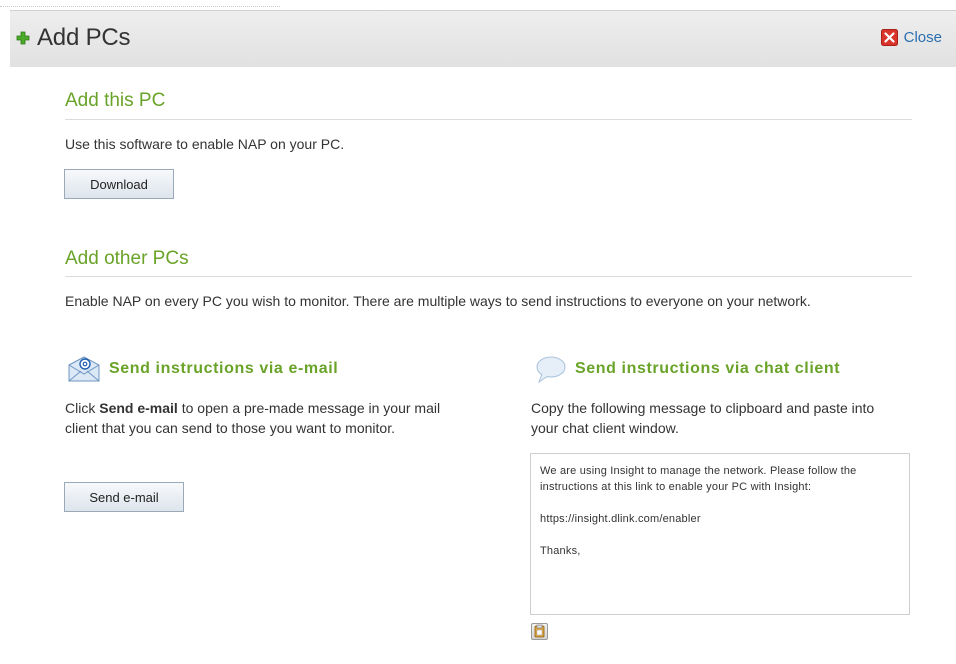 This screenshot has width=956, height=664. I want to click on dialog-title: Add PCs, so click(84, 37).